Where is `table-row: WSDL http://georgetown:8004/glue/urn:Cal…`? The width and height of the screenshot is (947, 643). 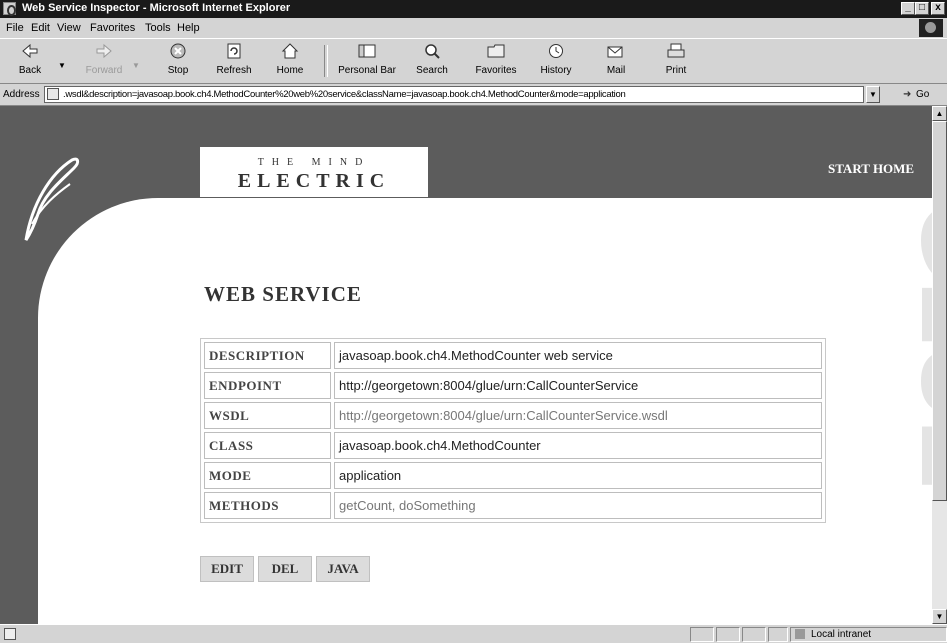 table-row: WSDL http://georgetown:8004/glue/urn:Cal… is located at coordinates (513, 415).